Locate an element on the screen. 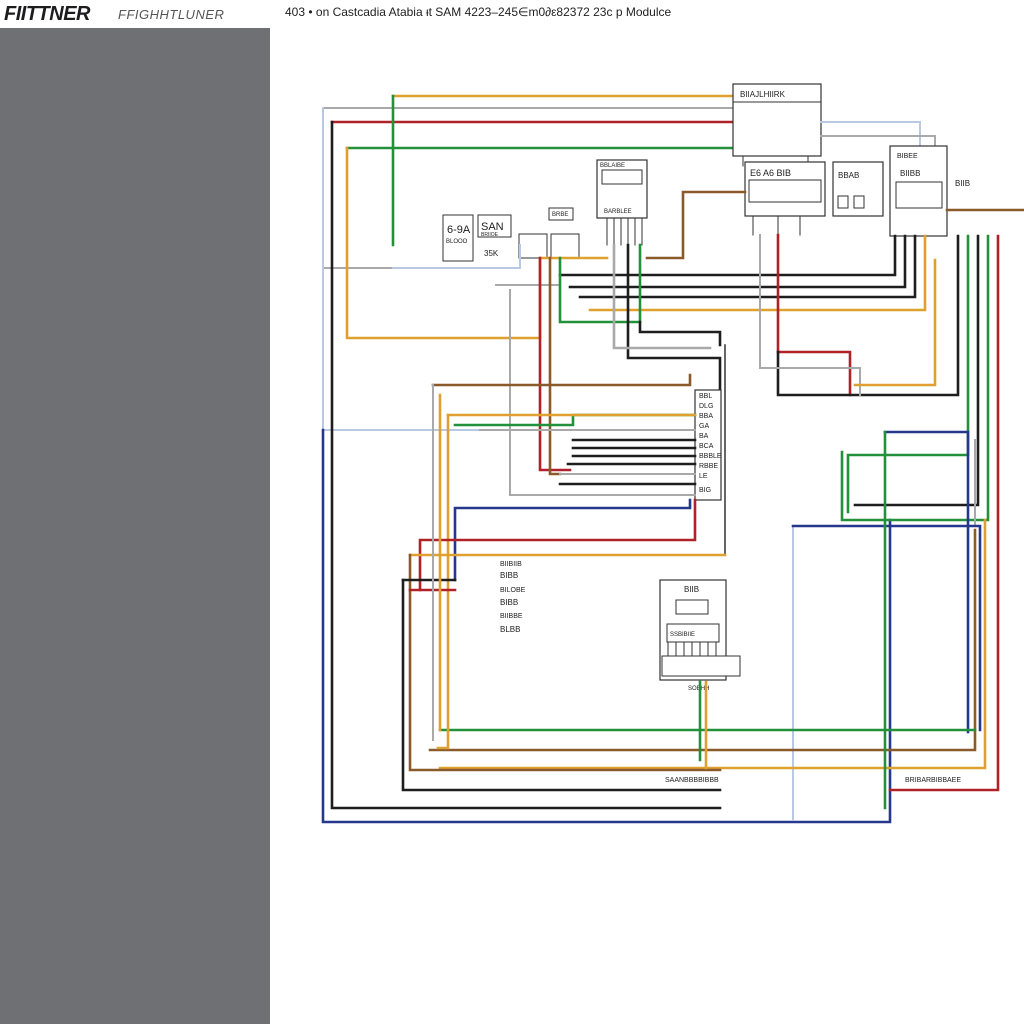  wire-black-v3 is located at coordinates (680, 333).